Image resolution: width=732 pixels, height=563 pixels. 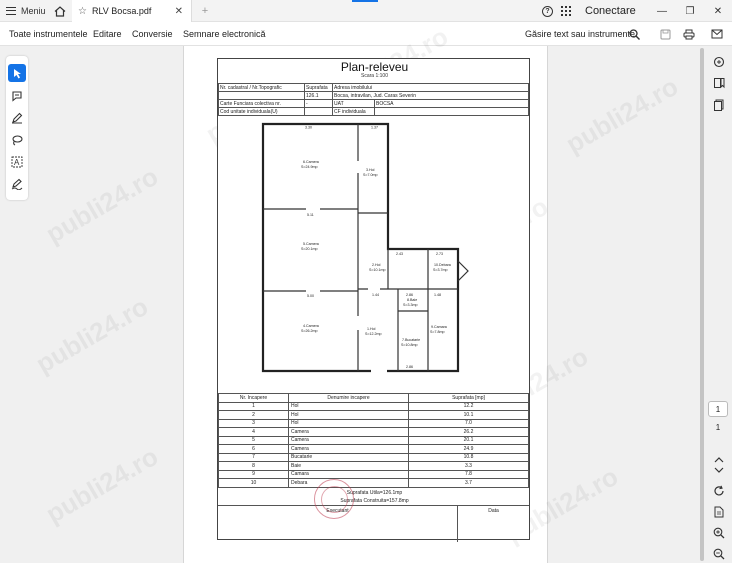 What do you see at coordinates (375, 295) in the screenshot?
I see `plan-dimension: 1.44` at bounding box center [375, 295].